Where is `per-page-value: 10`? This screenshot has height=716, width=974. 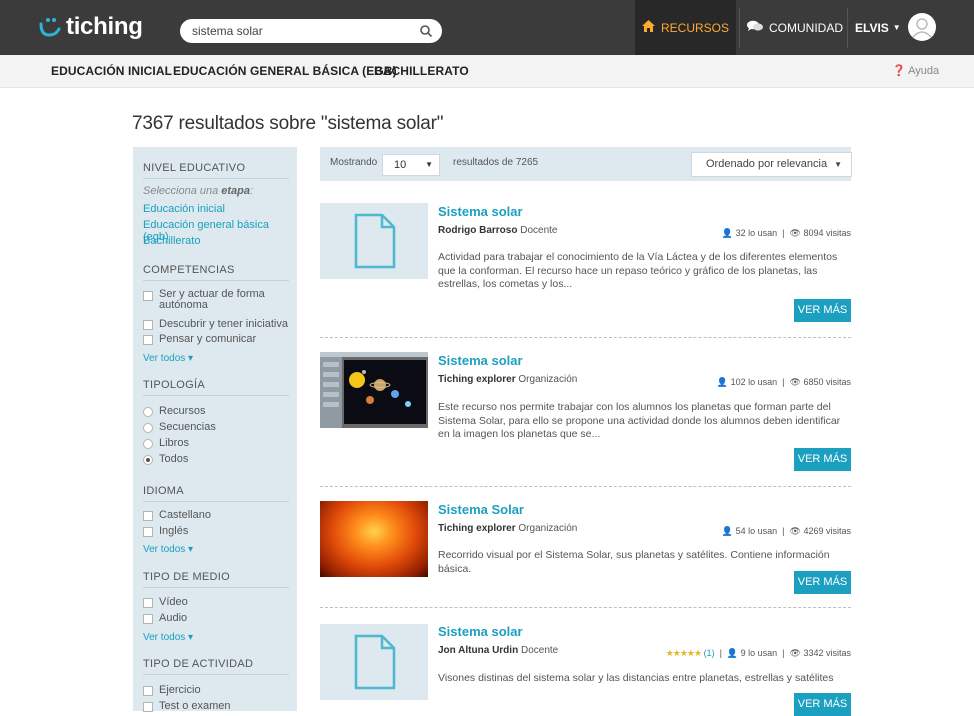 per-page-value: 10 is located at coordinates (400, 165).